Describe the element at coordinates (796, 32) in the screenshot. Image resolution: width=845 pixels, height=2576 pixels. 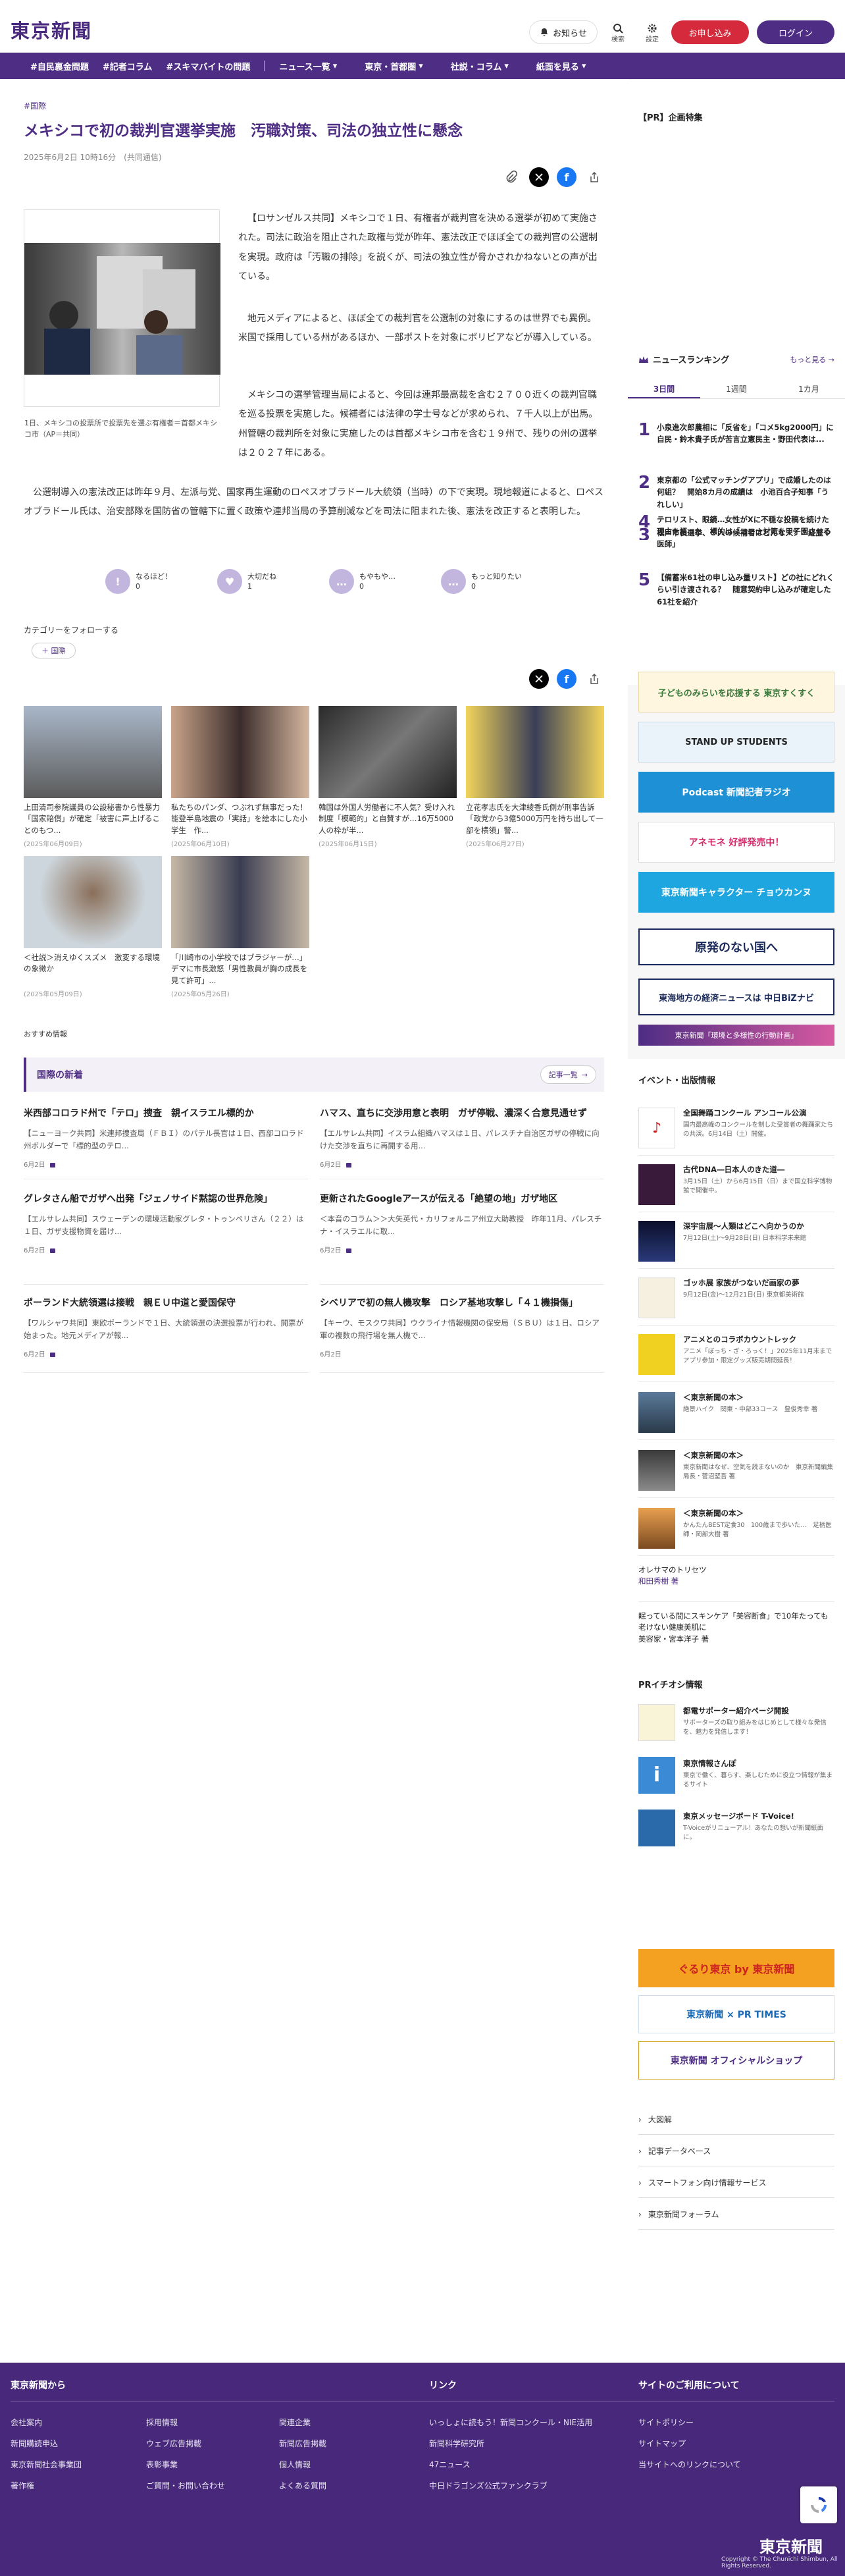
I see `login-button: ログイン` at that location.